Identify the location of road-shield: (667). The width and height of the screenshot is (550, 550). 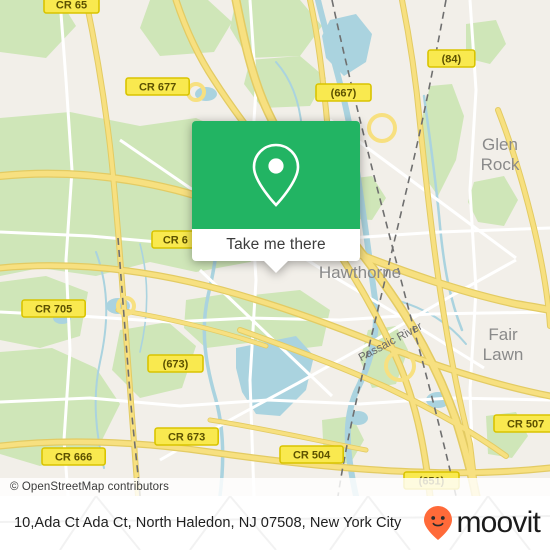
(343, 92).